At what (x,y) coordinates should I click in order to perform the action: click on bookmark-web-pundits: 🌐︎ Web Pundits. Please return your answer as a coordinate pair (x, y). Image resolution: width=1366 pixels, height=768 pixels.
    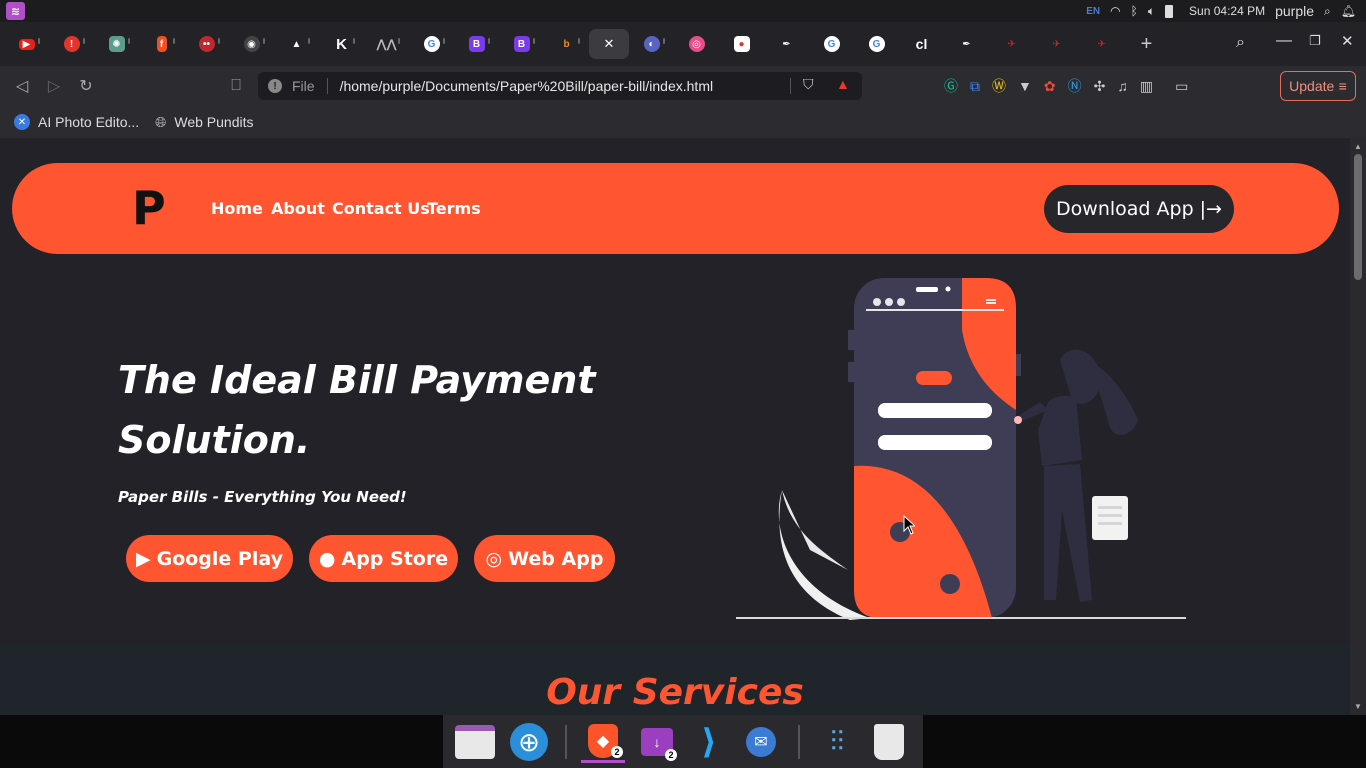
    Looking at the image, I should click on (204, 122).